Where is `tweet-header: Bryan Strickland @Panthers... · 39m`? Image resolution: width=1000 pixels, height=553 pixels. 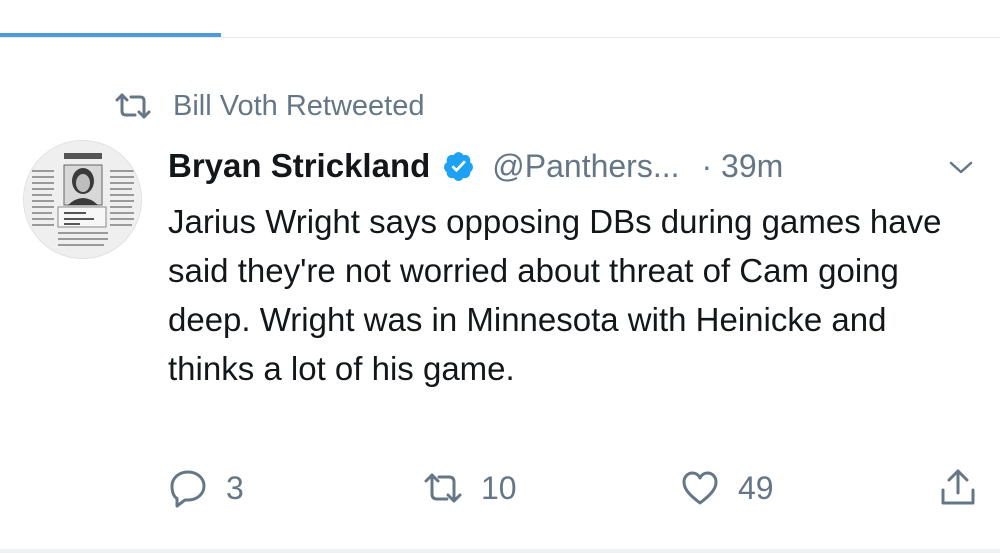 tweet-header: Bryan Strickland @Panthers... · 39m is located at coordinates (573, 166).